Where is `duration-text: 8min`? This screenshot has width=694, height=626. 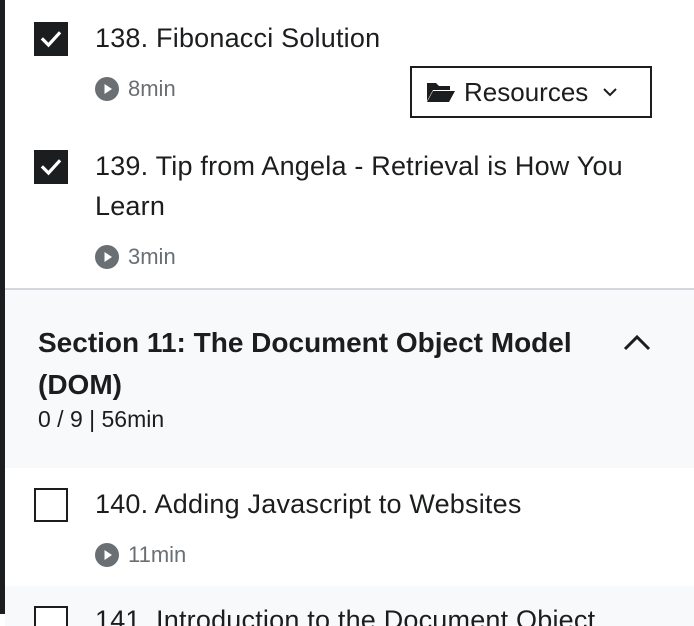 duration-text: 8min is located at coordinates (152, 88).